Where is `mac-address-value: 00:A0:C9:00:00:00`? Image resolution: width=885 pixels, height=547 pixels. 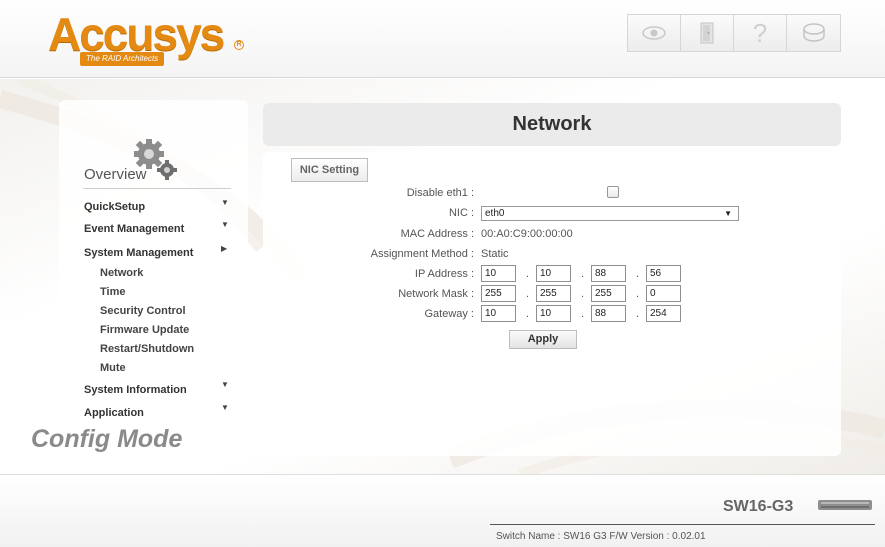 mac-address-value: 00:A0:C9:00:00:00 is located at coordinates (527, 234).